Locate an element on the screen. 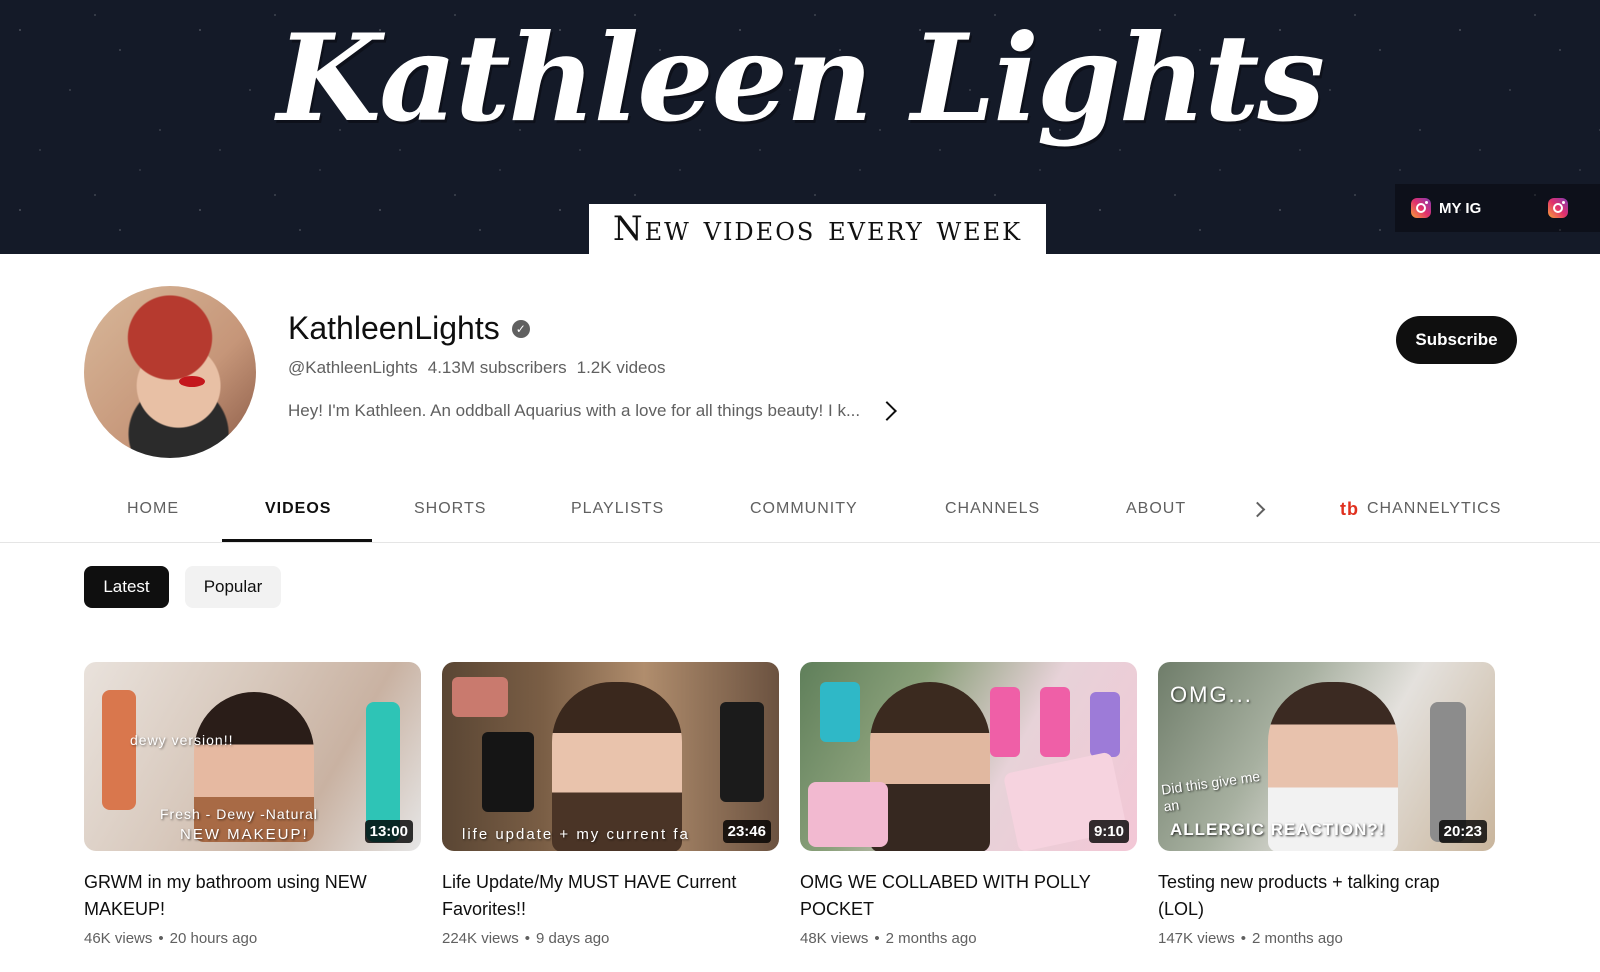 The height and width of the screenshot is (972, 1600). video-meta: 46K views 20 hours ago is located at coordinates (252, 938).